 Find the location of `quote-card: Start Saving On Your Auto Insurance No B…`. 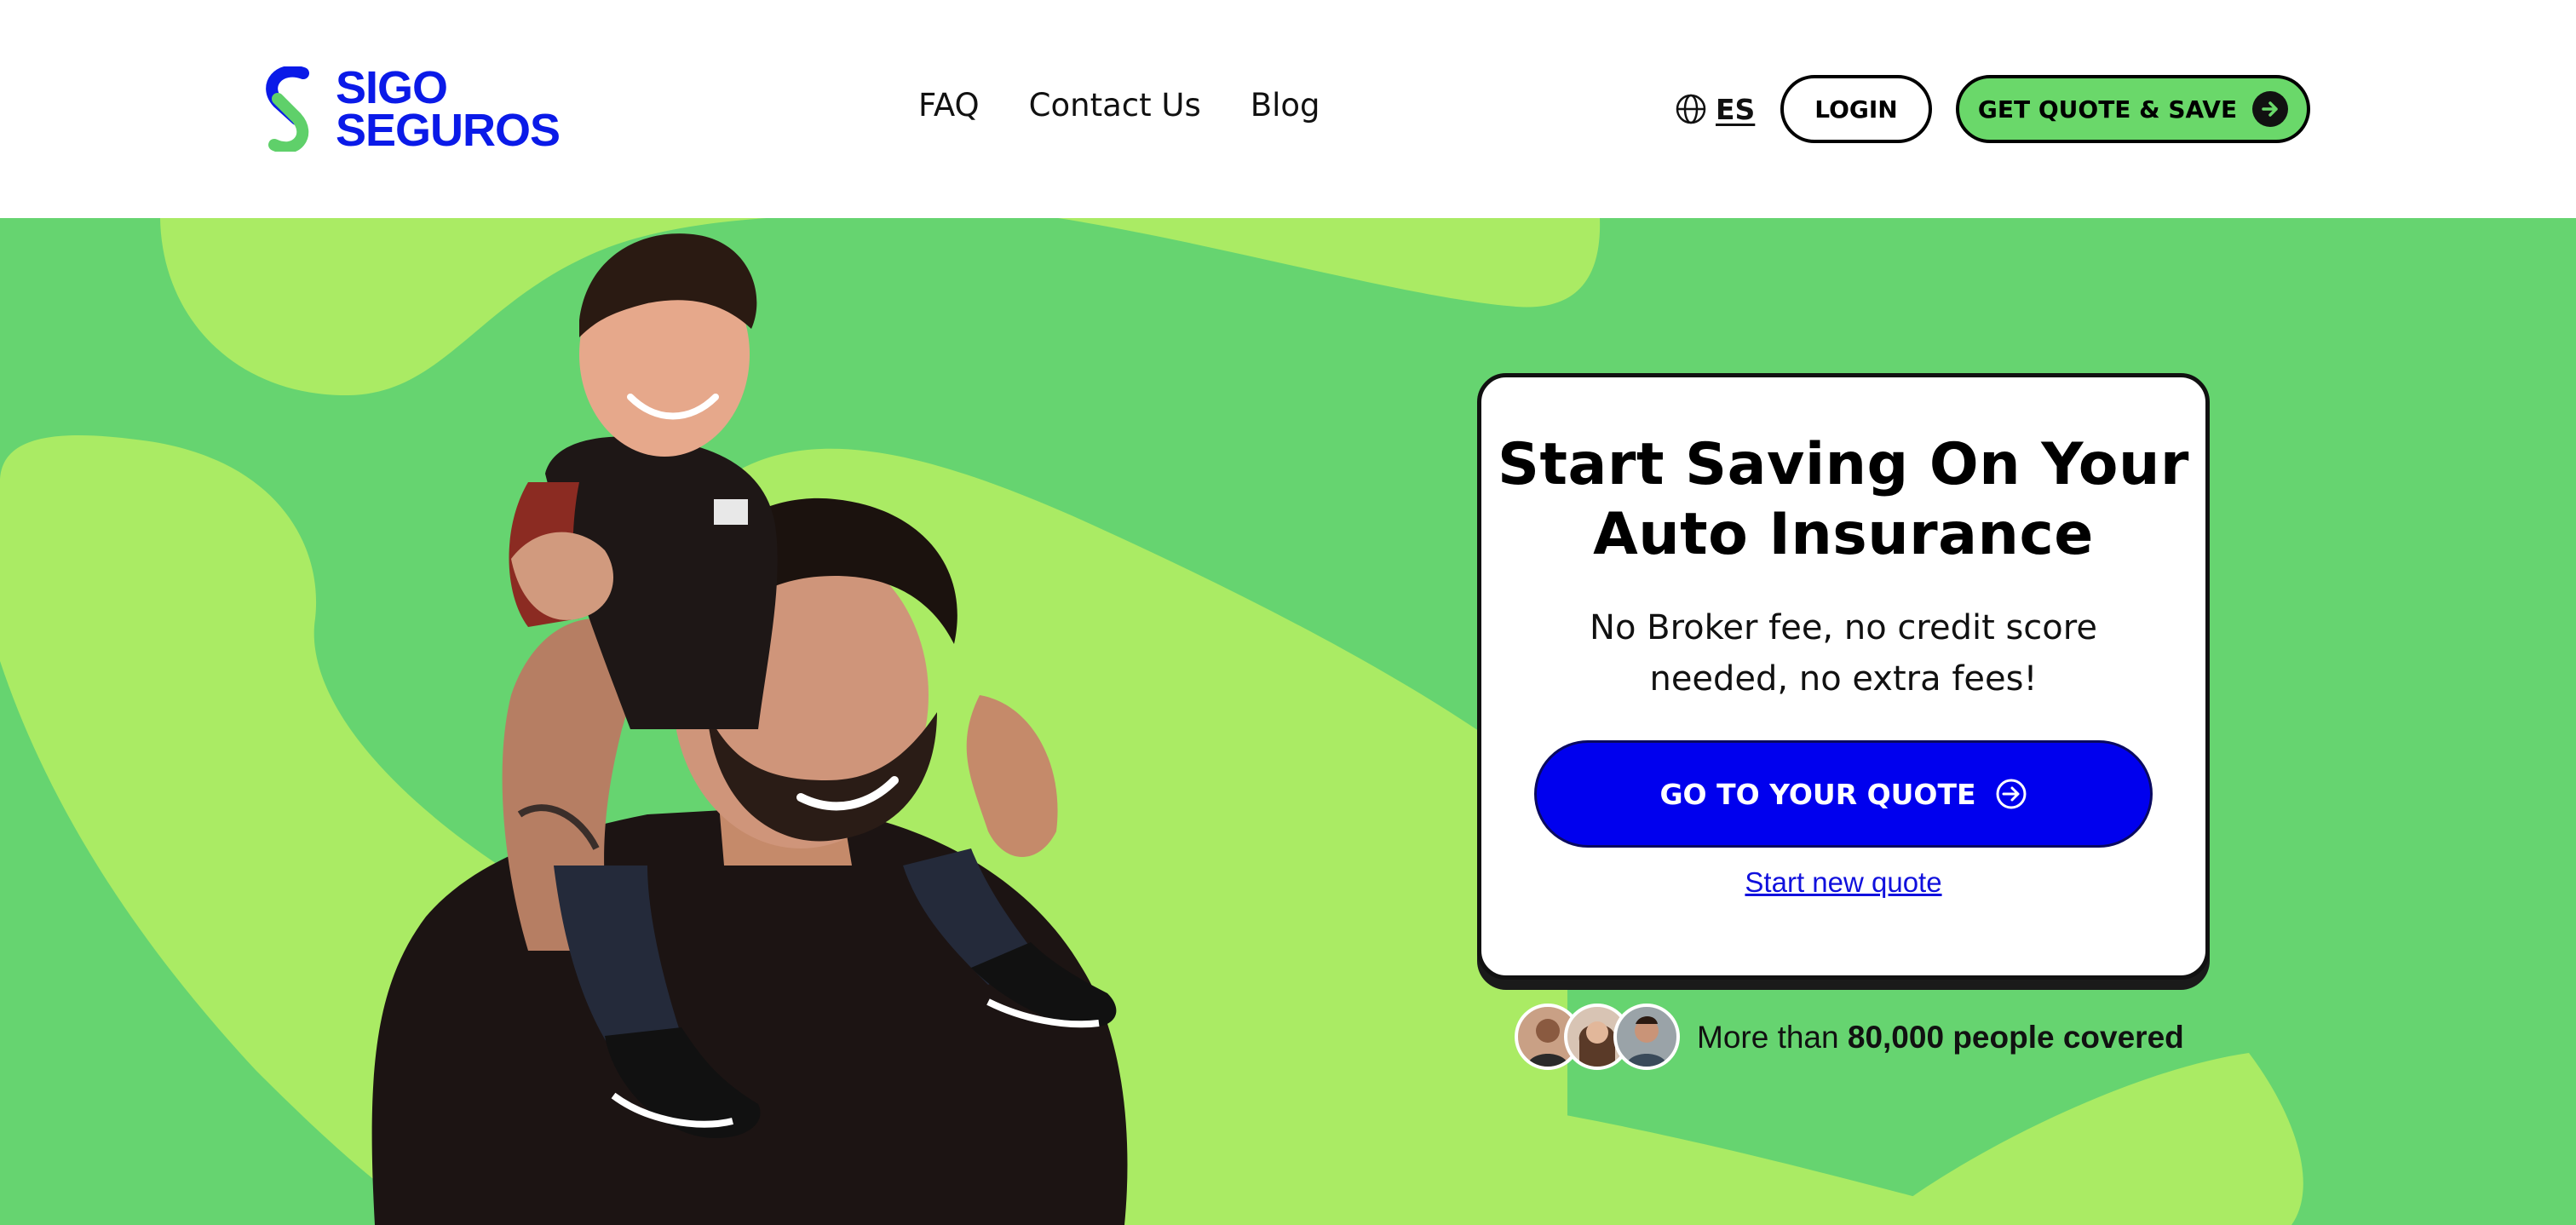

quote-card: Start Saving On Your Auto Insurance No B… is located at coordinates (1843, 676).